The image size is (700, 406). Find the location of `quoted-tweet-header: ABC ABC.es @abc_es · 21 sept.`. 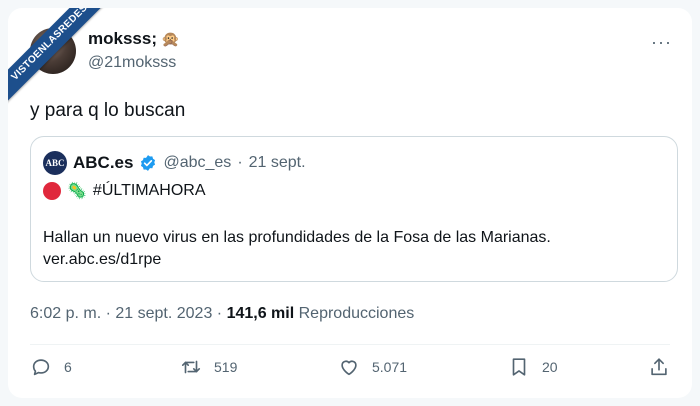

quoted-tweet-header: ABC ABC.es @abc_es · 21 sept. is located at coordinates (174, 163).